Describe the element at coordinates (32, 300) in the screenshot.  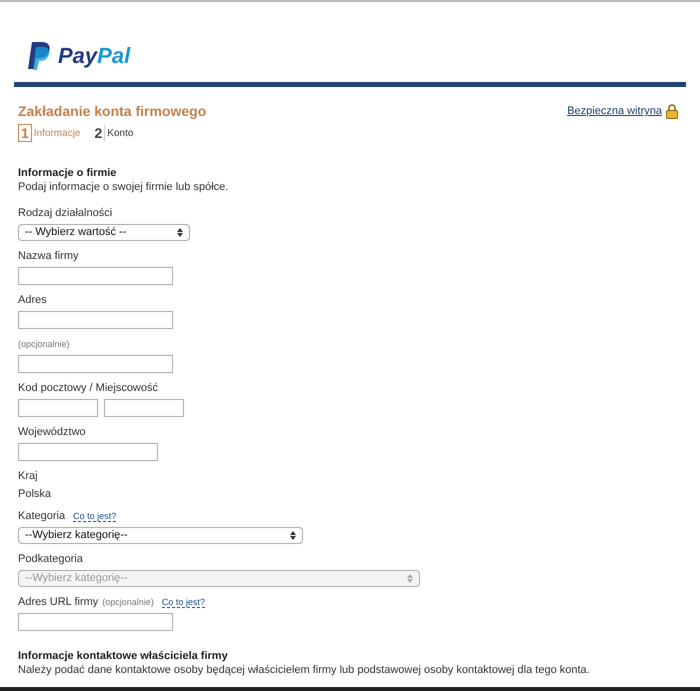
I see `field-label: Adres` at that location.